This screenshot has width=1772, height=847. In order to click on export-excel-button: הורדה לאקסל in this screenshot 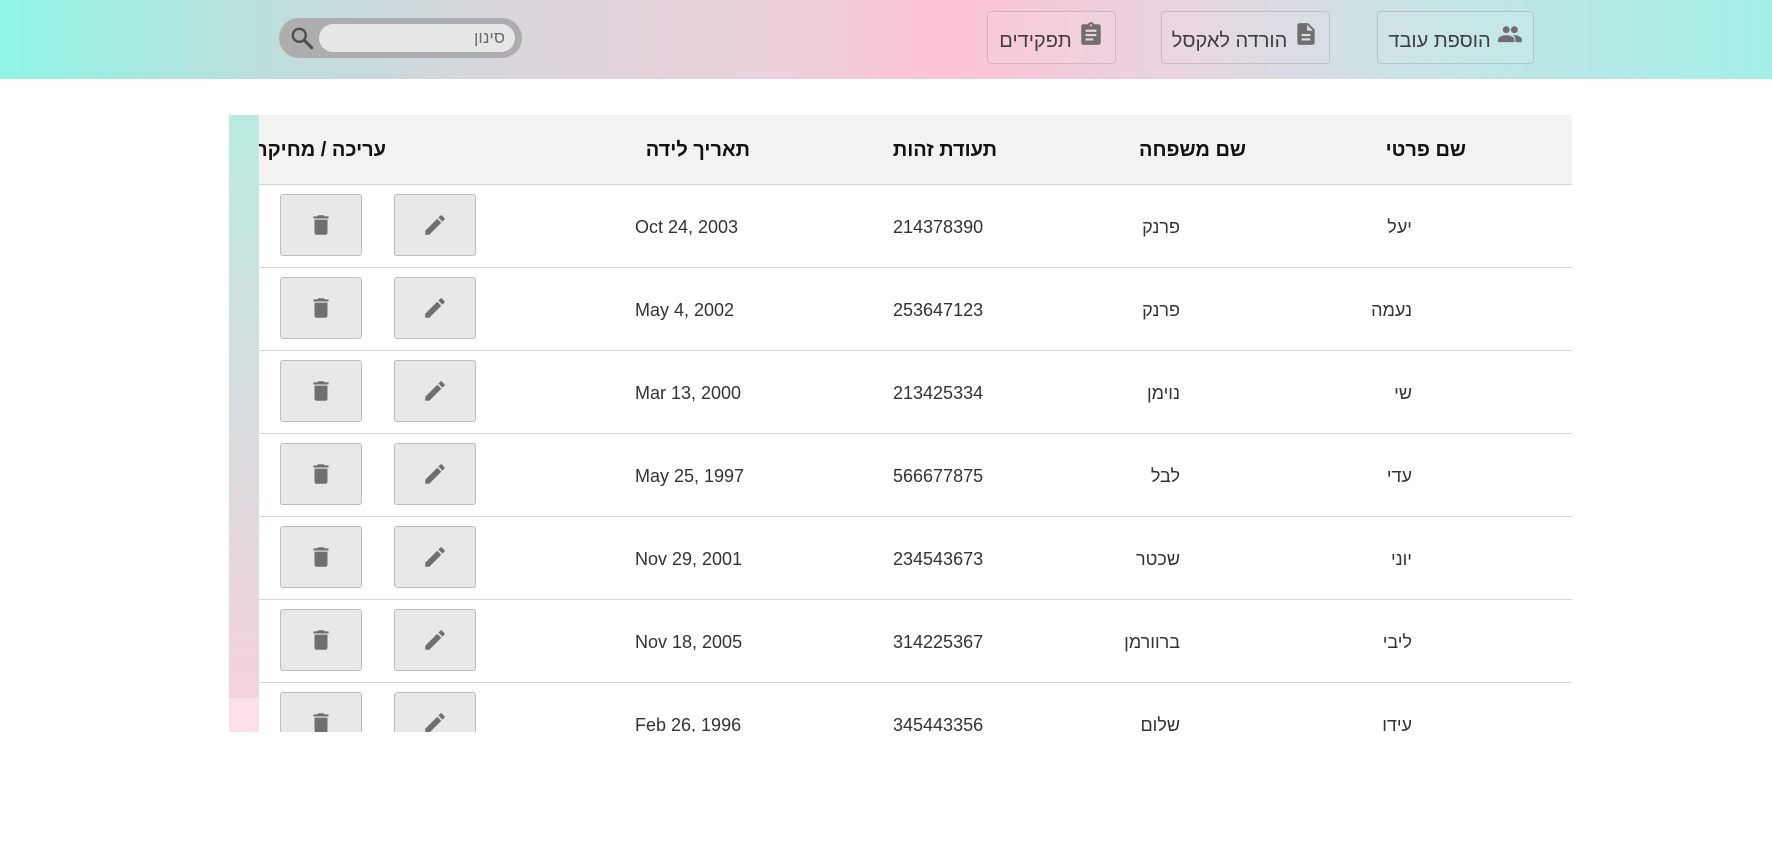, I will do `click(1245, 37)`.